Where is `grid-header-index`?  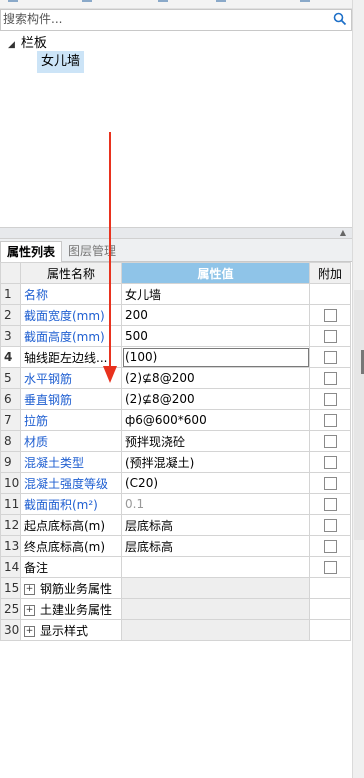 grid-header-index is located at coordinates (10, 273).